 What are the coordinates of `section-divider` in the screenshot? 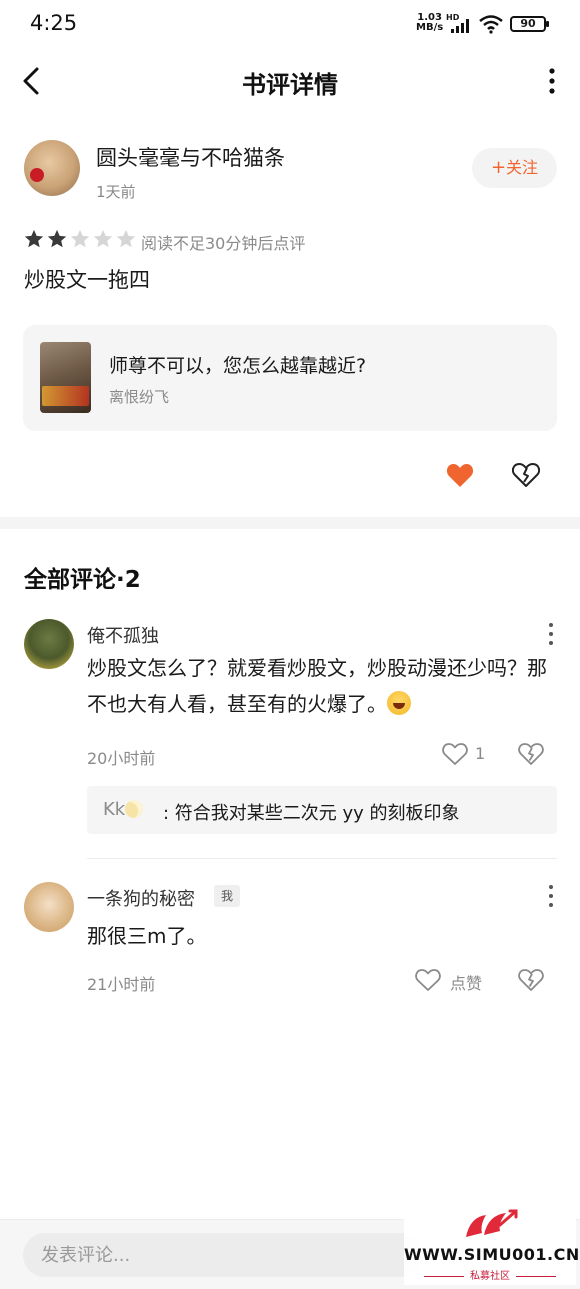 It's located at (290, 523).